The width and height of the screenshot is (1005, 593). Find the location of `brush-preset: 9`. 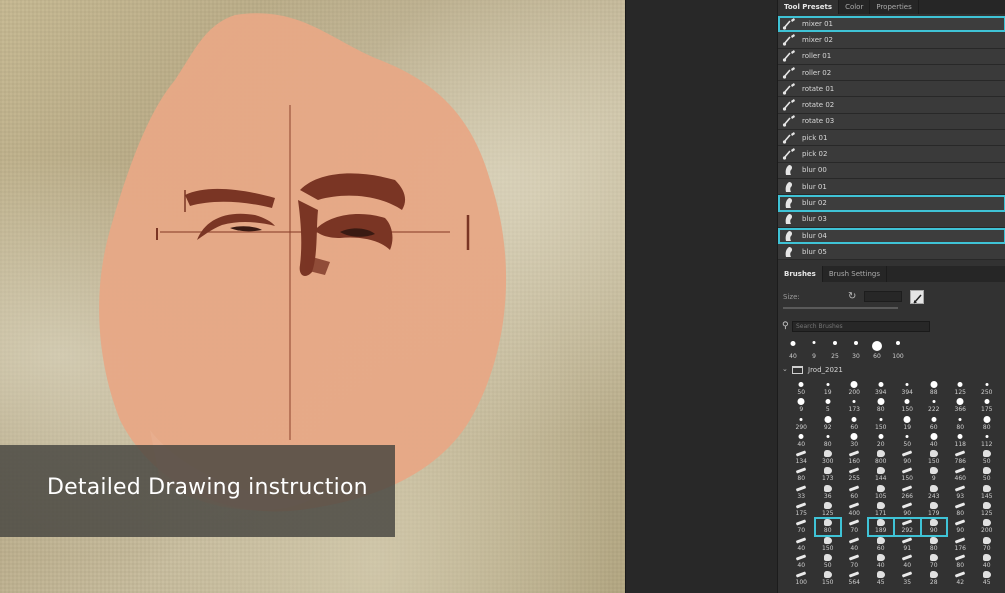

brush-preset: 9 is located at coordinates (934, 474).